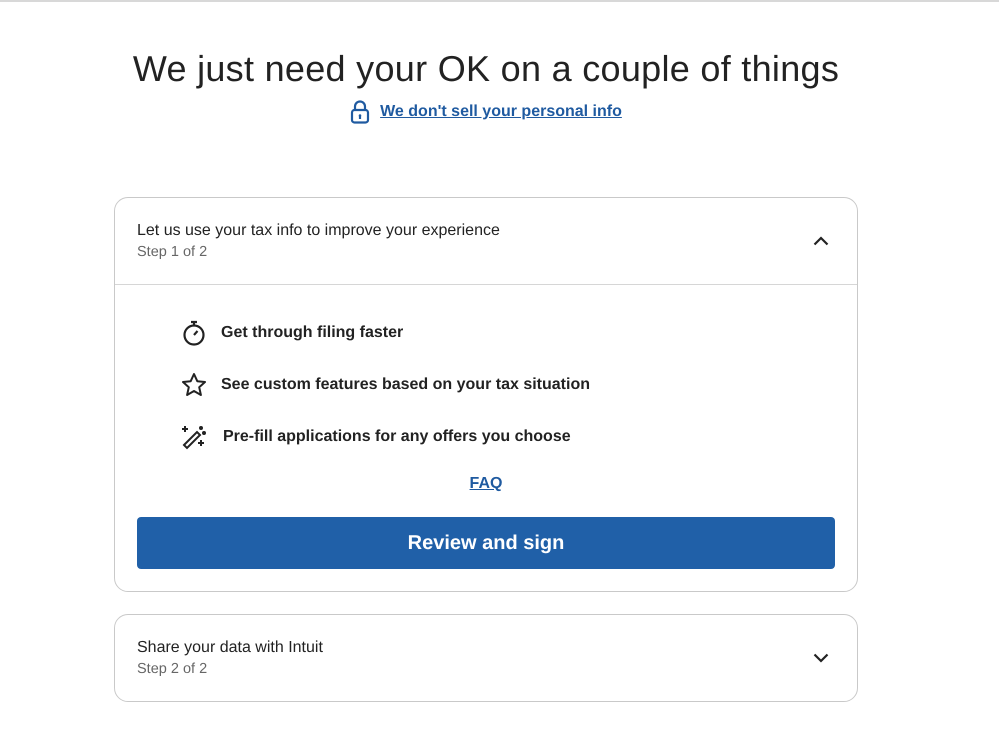  Describe the element at coordinates (486, 658) in the screenshot. I see `step-header: Share your data with Intuit Step 2 of 2` at that location.